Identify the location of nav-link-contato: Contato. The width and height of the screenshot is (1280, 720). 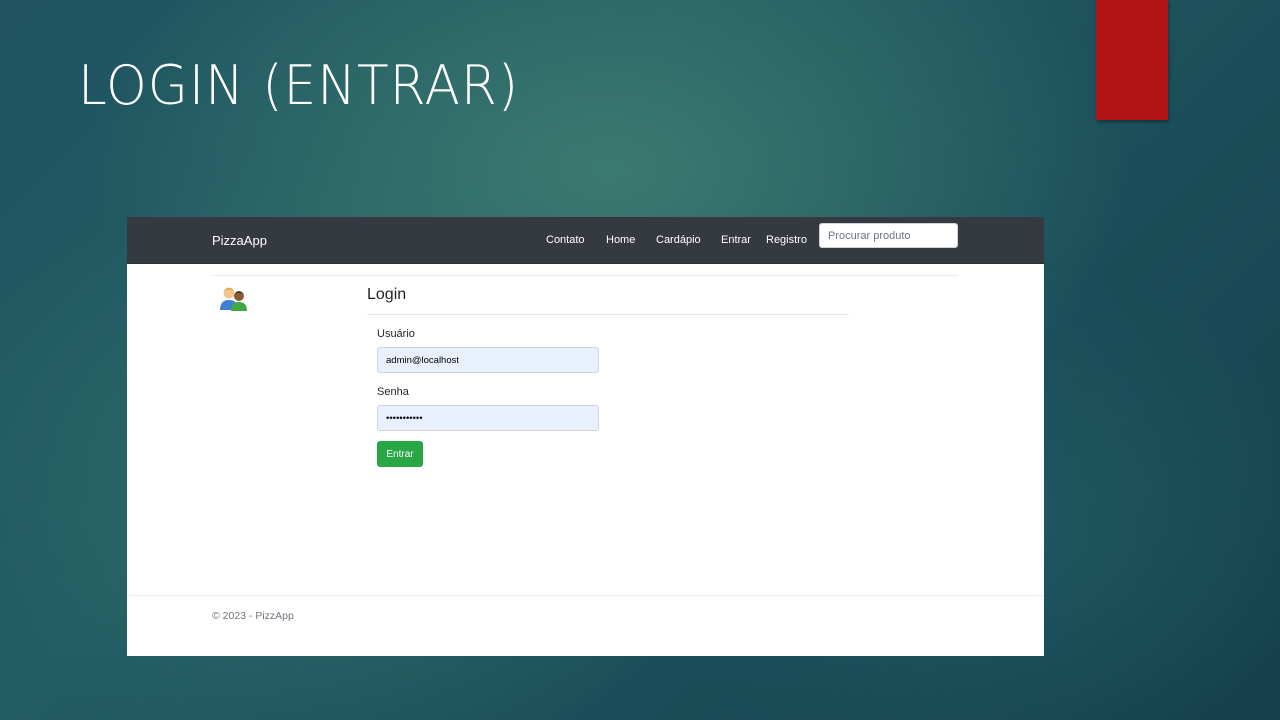
(565, 240).